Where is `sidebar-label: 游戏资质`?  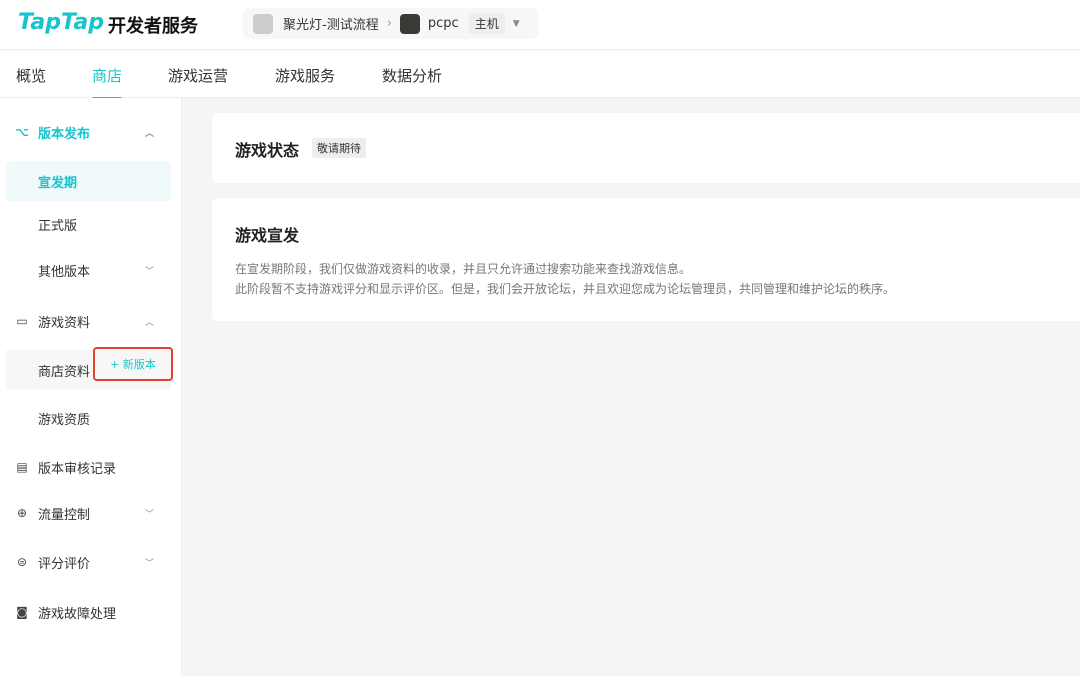
sidebar-label: 游戏资质 is located at coordinates (64, 420).